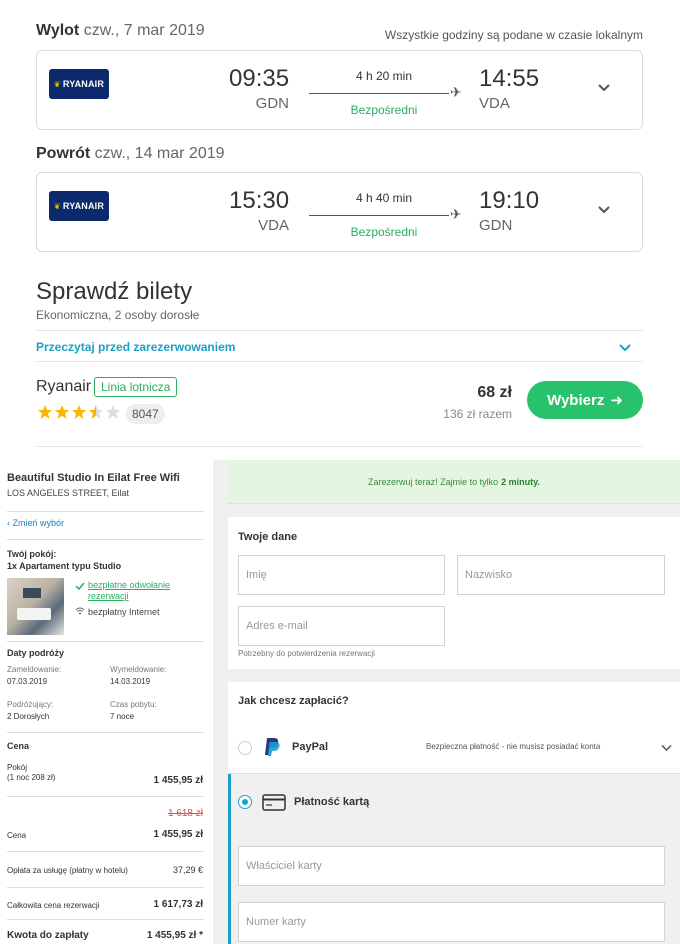 This screenshot has width=680, height=944. I want to click on price-heading: Cena, so click(18, 746).